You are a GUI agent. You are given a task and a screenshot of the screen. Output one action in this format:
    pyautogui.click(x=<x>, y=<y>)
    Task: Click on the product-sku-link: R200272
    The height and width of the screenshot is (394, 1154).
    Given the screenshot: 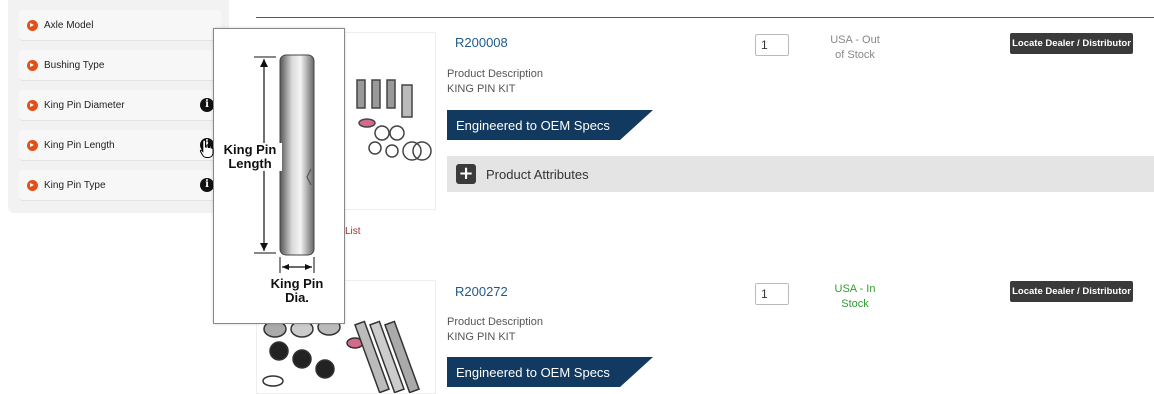 What is the action you would take?
    pyautogui.click(x=481, y=291)
    